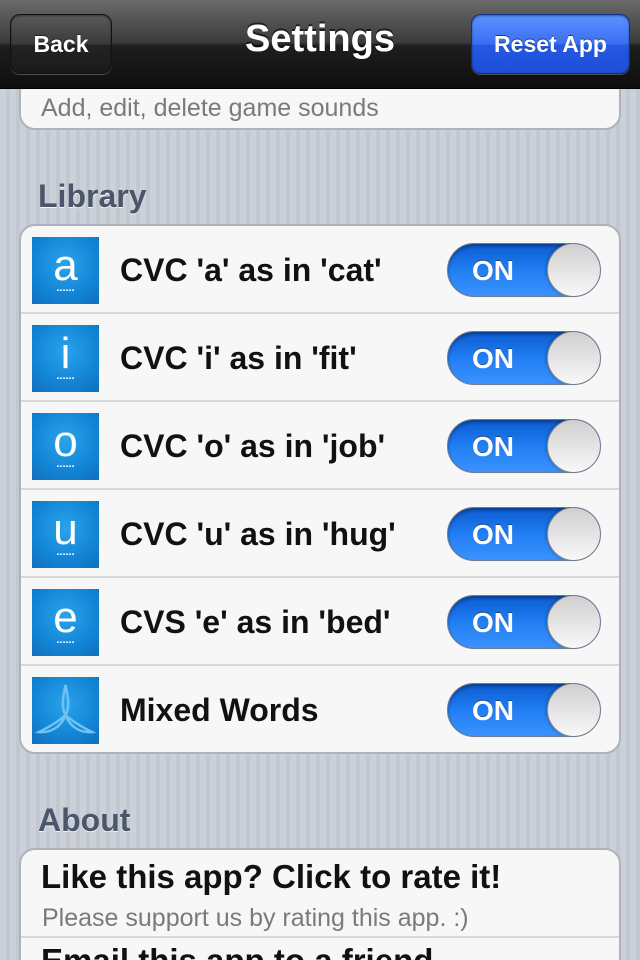 The width and height of the screenshot is (640, 960). Describe the element at coordinates (524, 534) in the screenshot. I see `library-toggle-u: ON` at that location.